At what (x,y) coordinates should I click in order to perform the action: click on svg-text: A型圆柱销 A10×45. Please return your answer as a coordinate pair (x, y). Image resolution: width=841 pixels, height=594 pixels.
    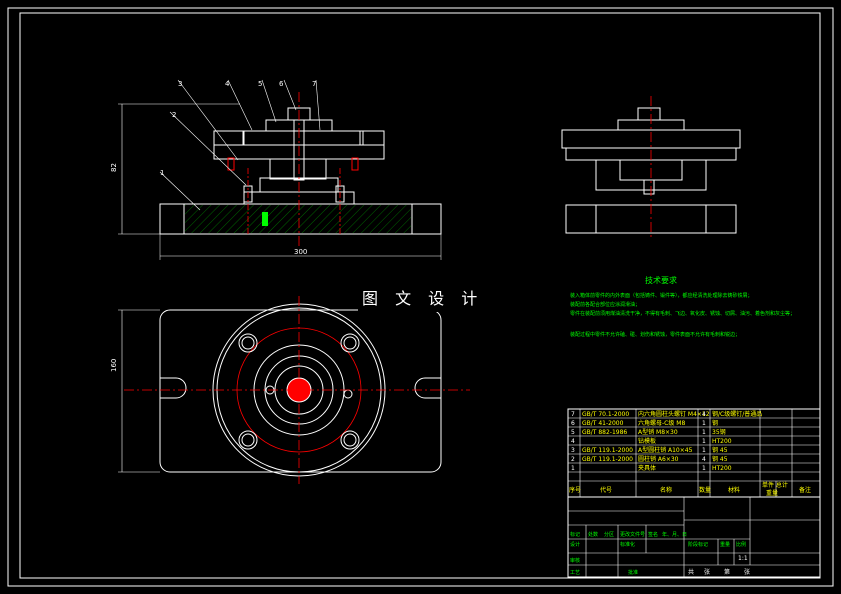
    Looking at the image, I should click on (665, 450).